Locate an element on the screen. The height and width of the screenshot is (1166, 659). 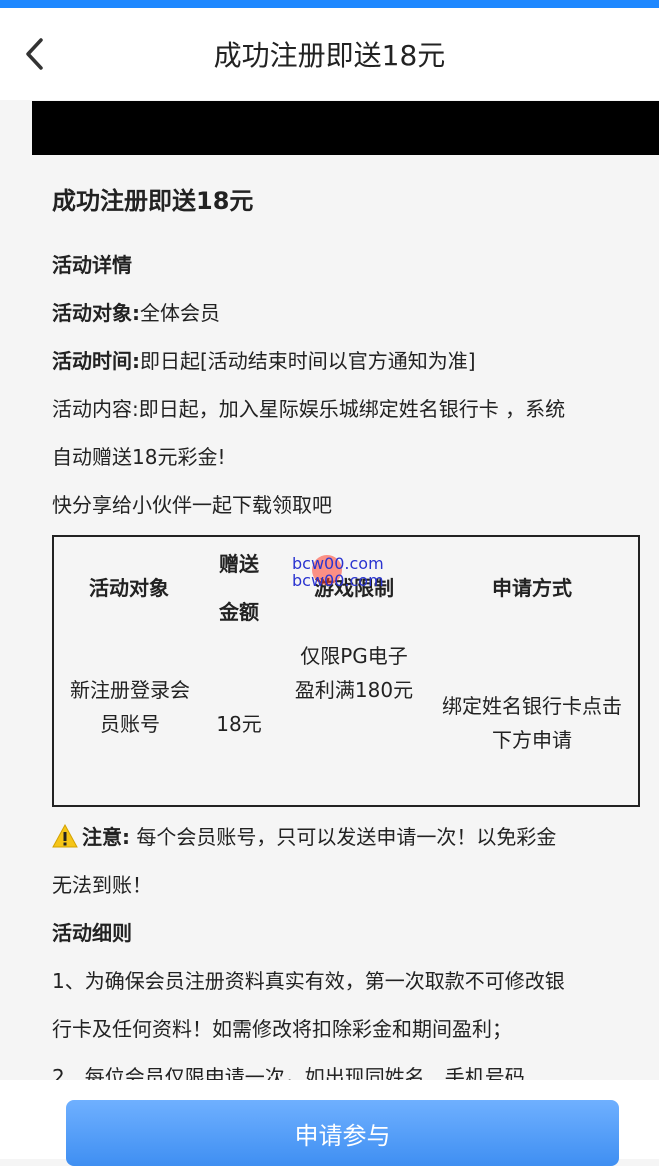
table-cell-method: 绑定姓名银行卡点击 下方申请 is located at coordinates (532, 723).